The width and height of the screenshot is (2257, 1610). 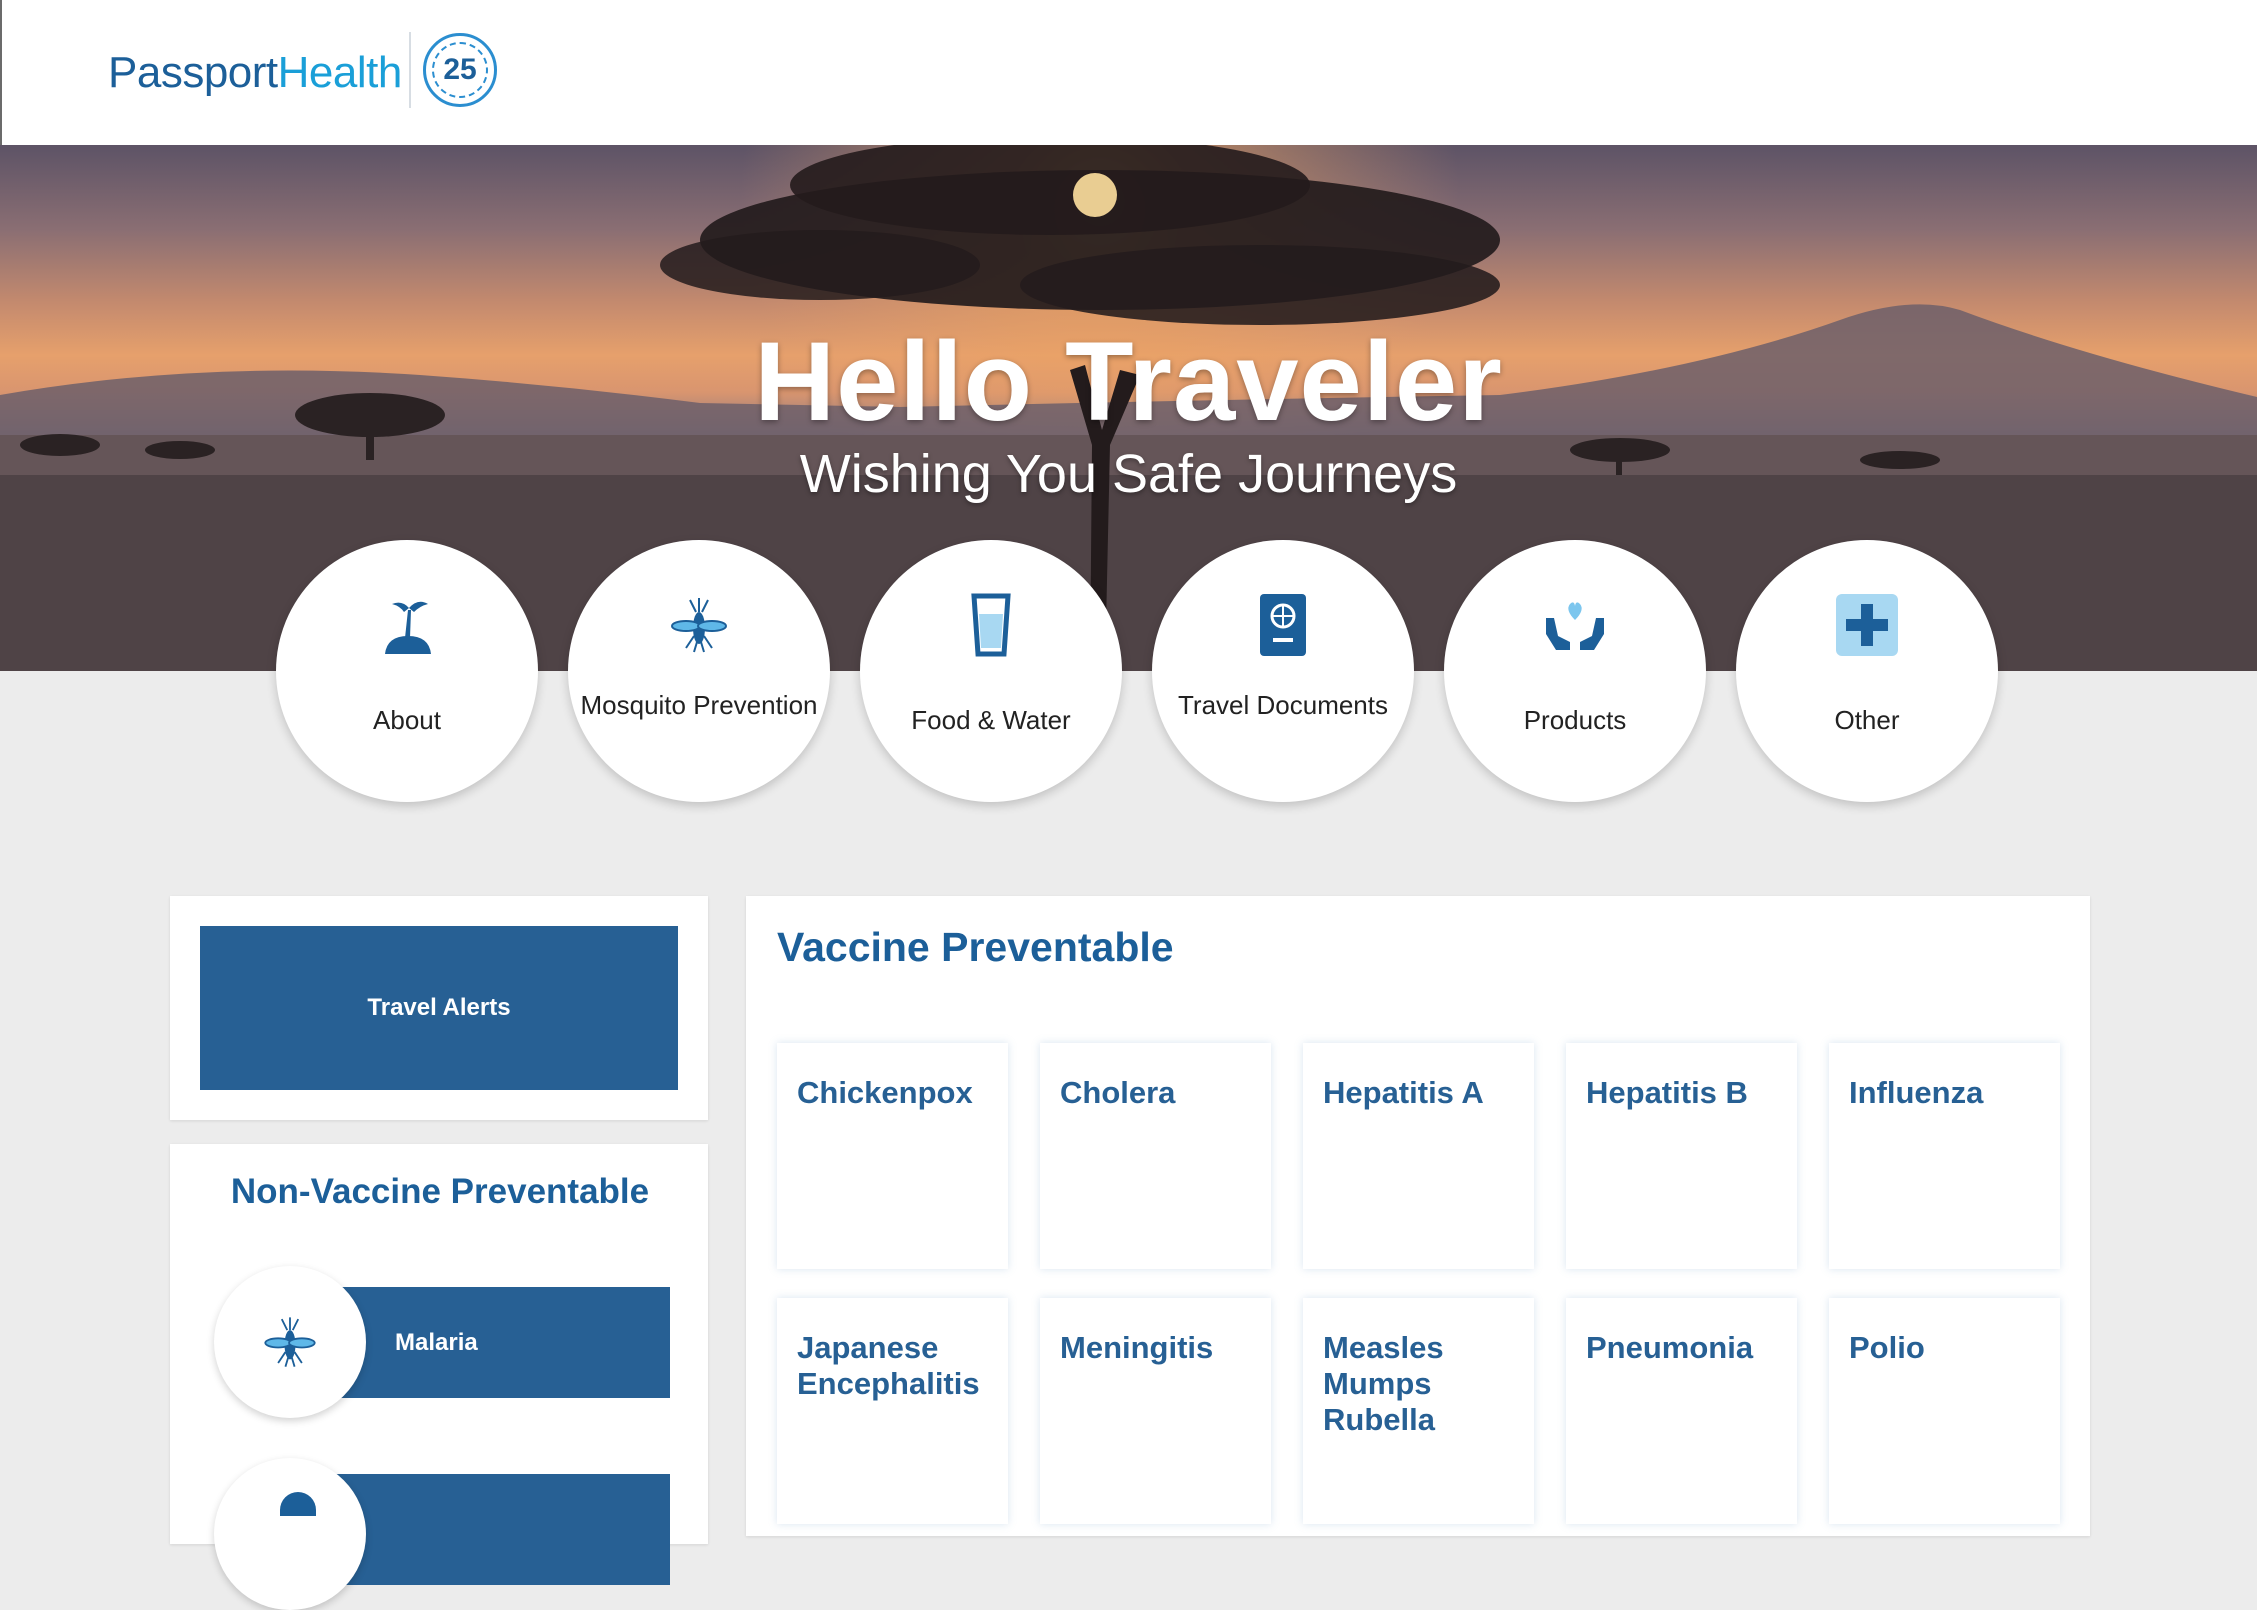 I want to click on island-icon, so click(x=408, y=627).